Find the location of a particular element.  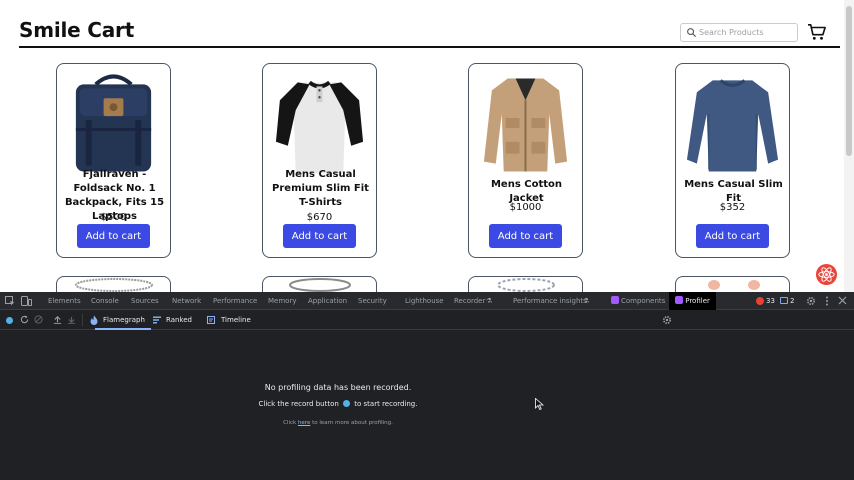

tab-security: Security is located at coordinates (372, 301).